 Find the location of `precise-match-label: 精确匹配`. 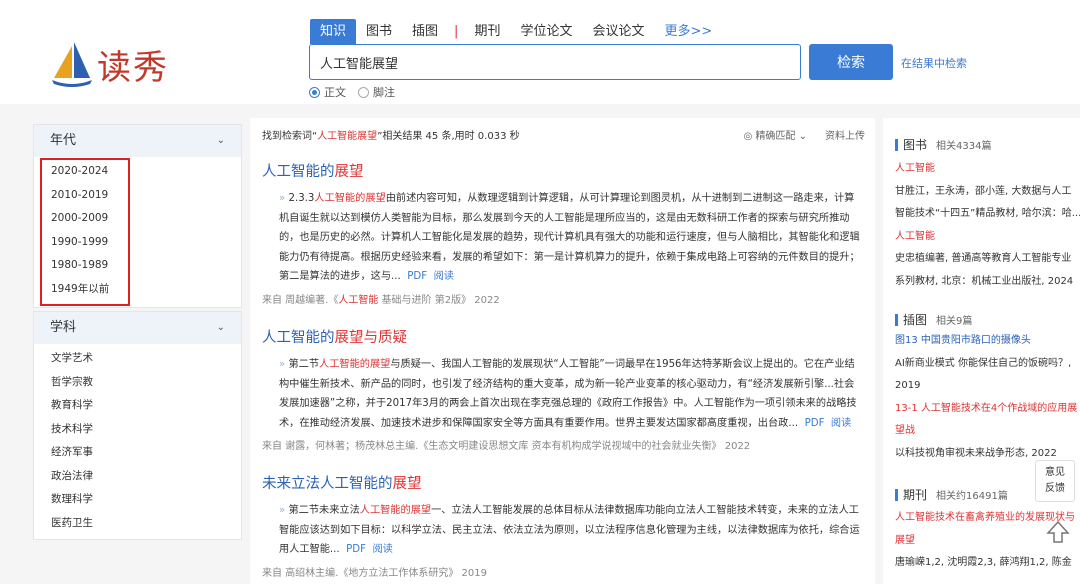

precise-match-label: 精确匹配 is located at coordinates (775, 136).